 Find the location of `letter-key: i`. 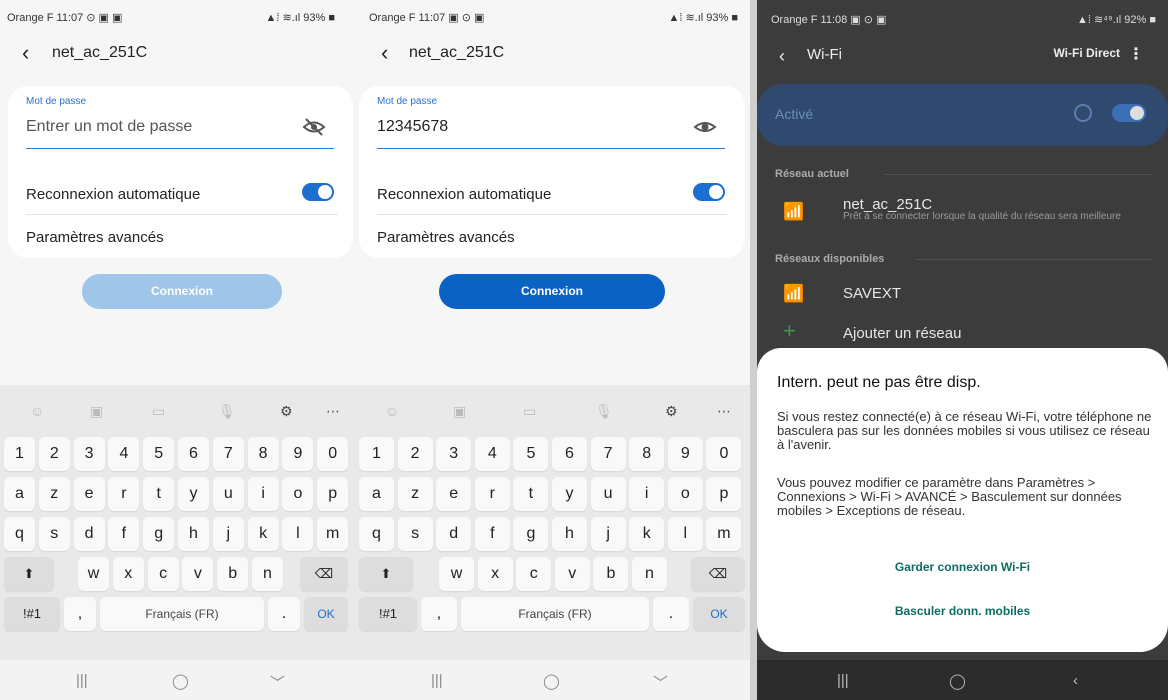

letter-key: i is located at coordinates (263, 494).